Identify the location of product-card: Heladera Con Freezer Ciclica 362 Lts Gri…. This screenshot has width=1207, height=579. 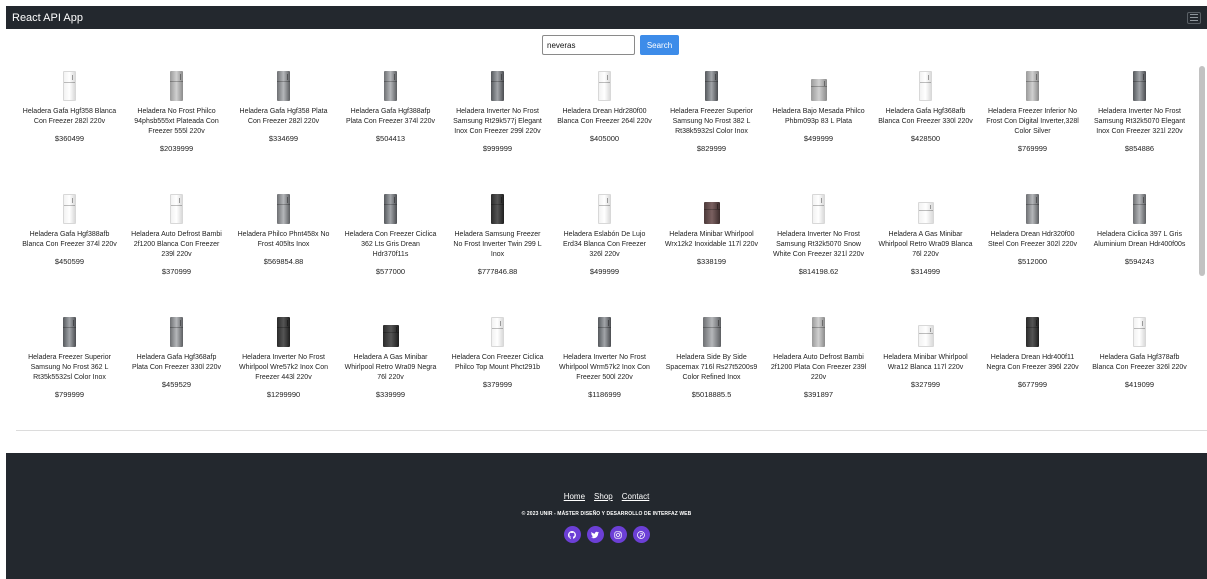
(390, 247).